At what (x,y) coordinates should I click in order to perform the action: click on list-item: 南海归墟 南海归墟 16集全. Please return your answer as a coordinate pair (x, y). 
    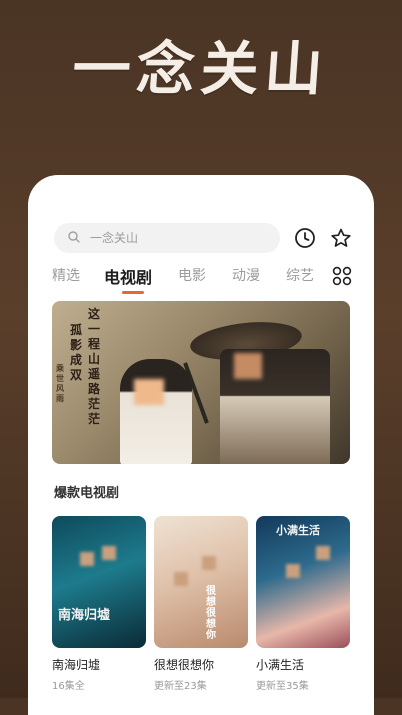
    Looking at the image, I should click on (99, 604).